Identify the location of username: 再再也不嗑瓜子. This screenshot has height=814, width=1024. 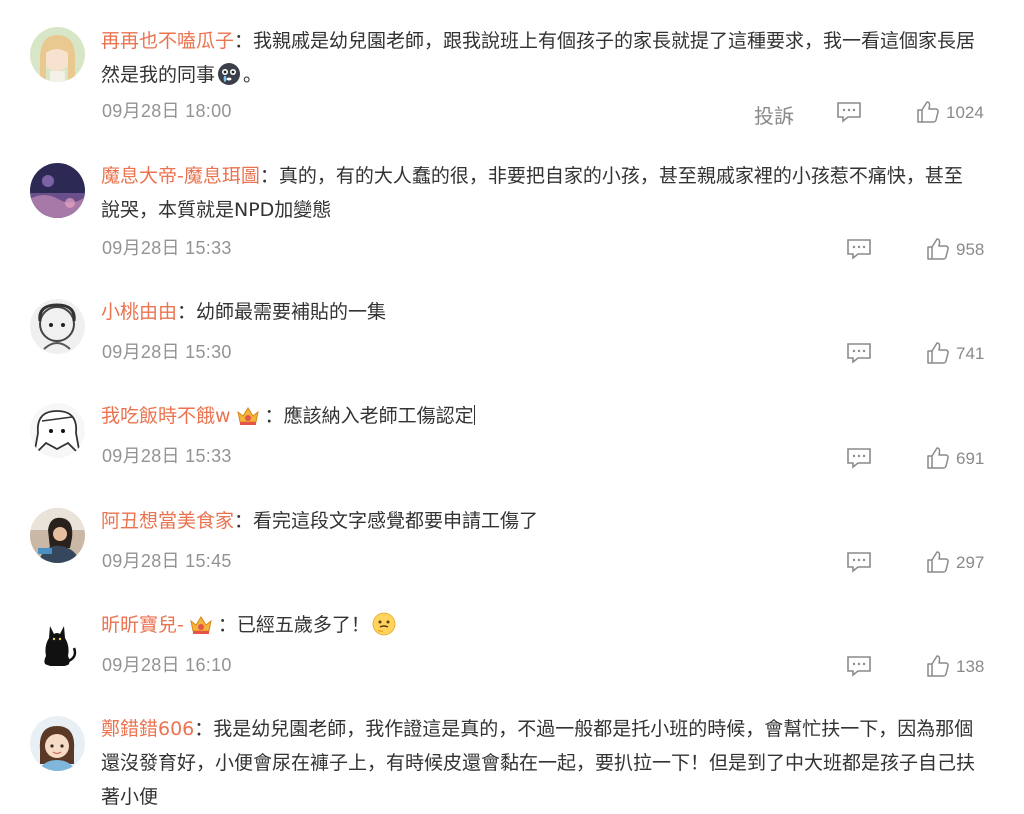
(167, 41).